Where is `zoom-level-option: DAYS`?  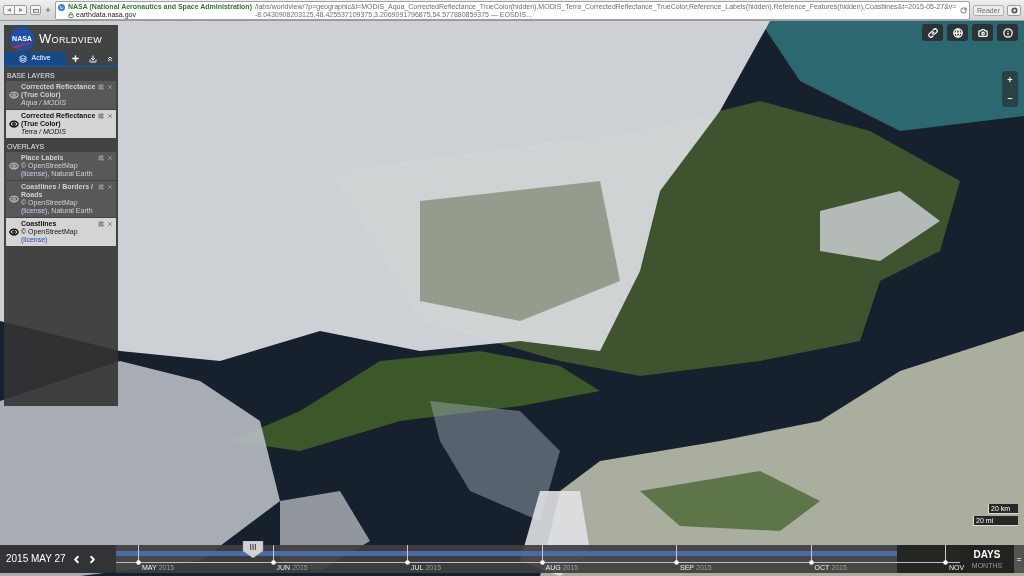 zoom-level-option: DAYS is located at coordinates (987, 554).